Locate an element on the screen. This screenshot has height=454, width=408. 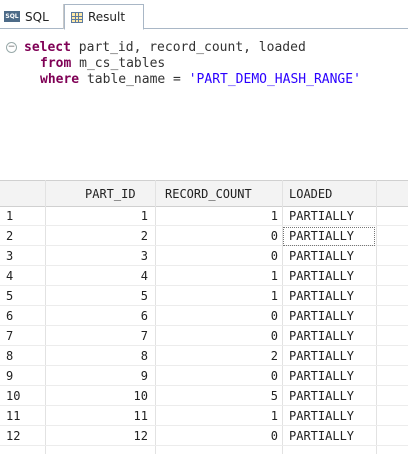
keyword-from: from is located at coordinates (56, 63).